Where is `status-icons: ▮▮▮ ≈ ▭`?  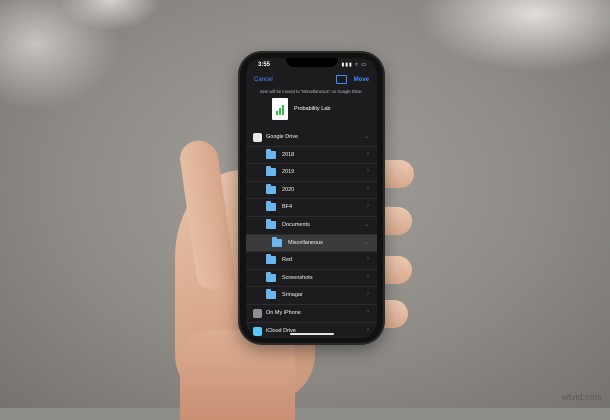 status-icons: ▮▮▮ ≈ ▭ is located at coordinates (354, 65).